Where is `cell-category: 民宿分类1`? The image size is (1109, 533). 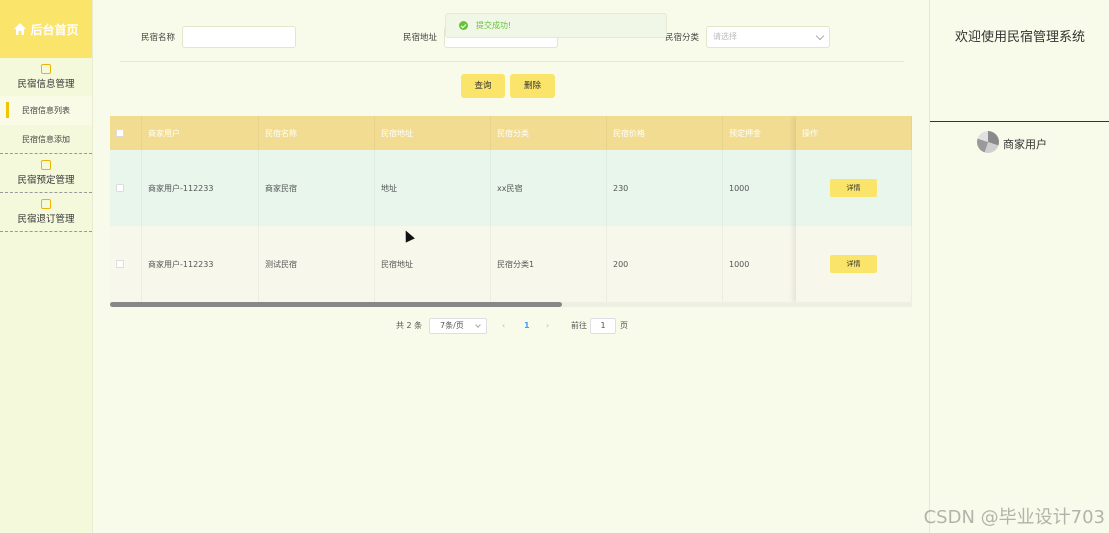
cell-category: 民宿分类1 is located at coordinates (549, 264).